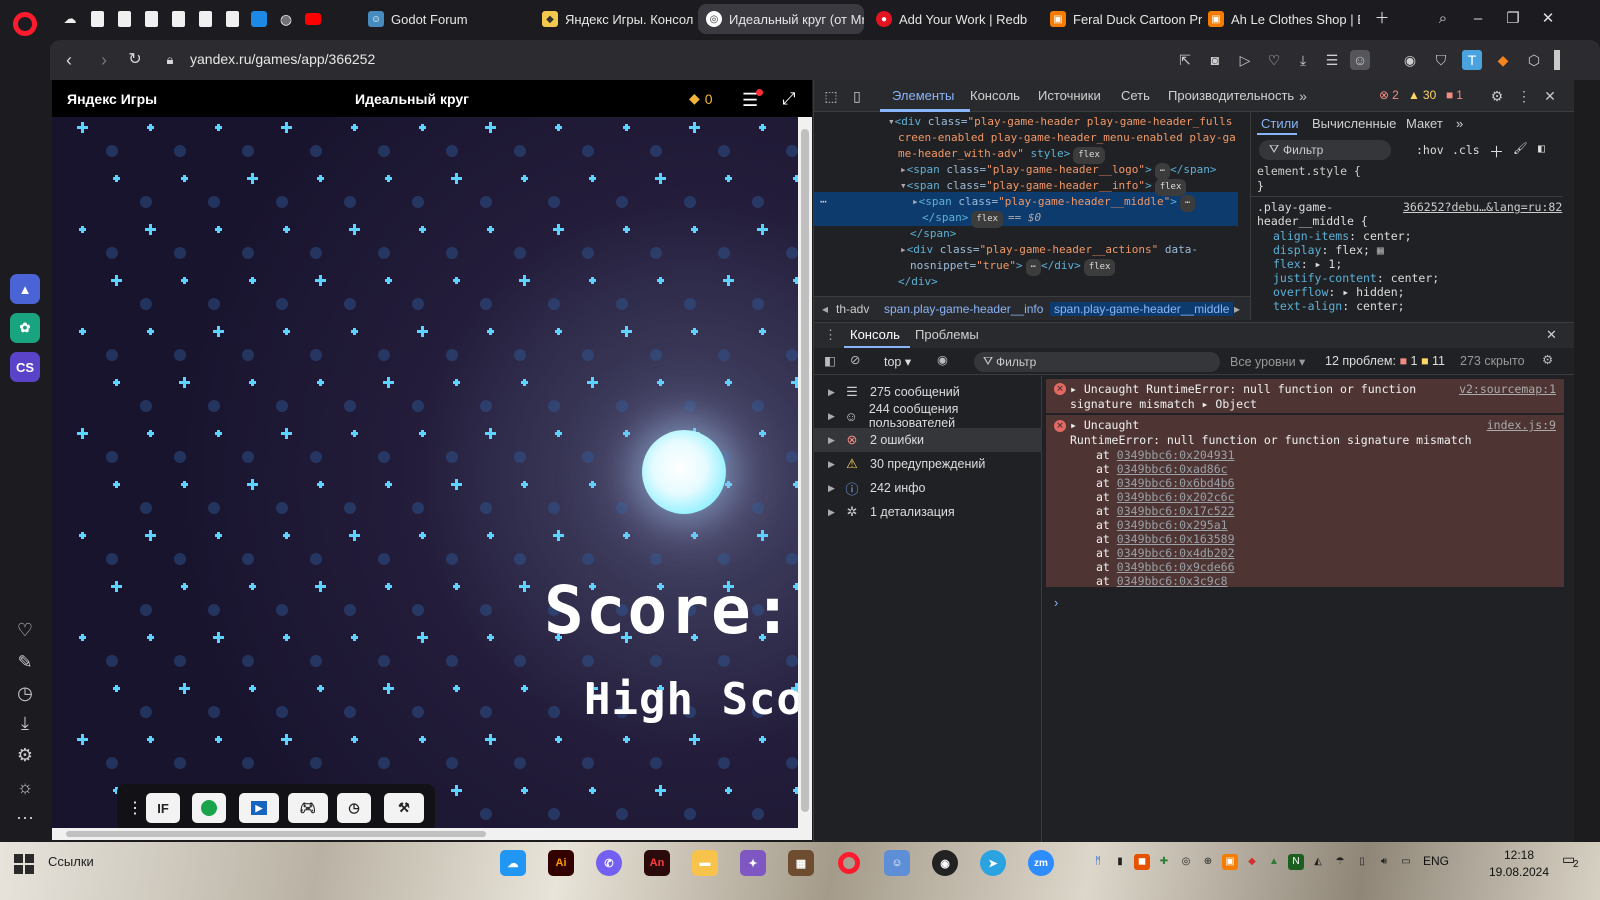 This screenshot has width=1600, height=900. Describe the element at coordinates (831, 96) in the screenshot. I see `inspect-element-icon: ⬚` at that location.